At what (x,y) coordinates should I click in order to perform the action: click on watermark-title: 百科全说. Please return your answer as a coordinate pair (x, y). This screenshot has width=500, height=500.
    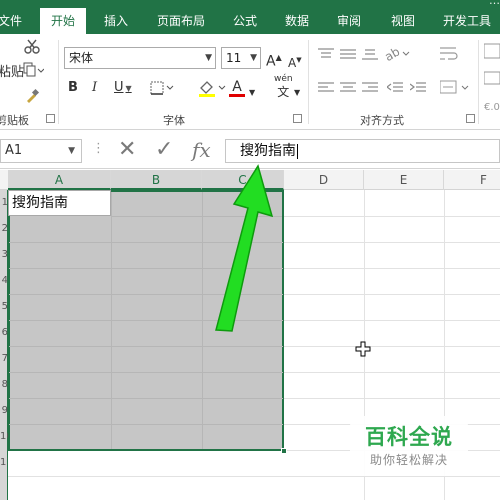
    Looking at the image, I should click on (409, 437).